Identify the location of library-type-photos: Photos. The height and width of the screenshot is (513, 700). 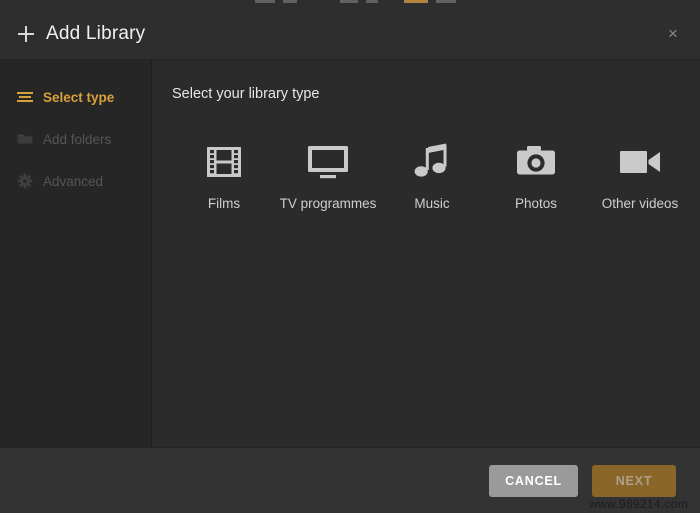
(536, 173).